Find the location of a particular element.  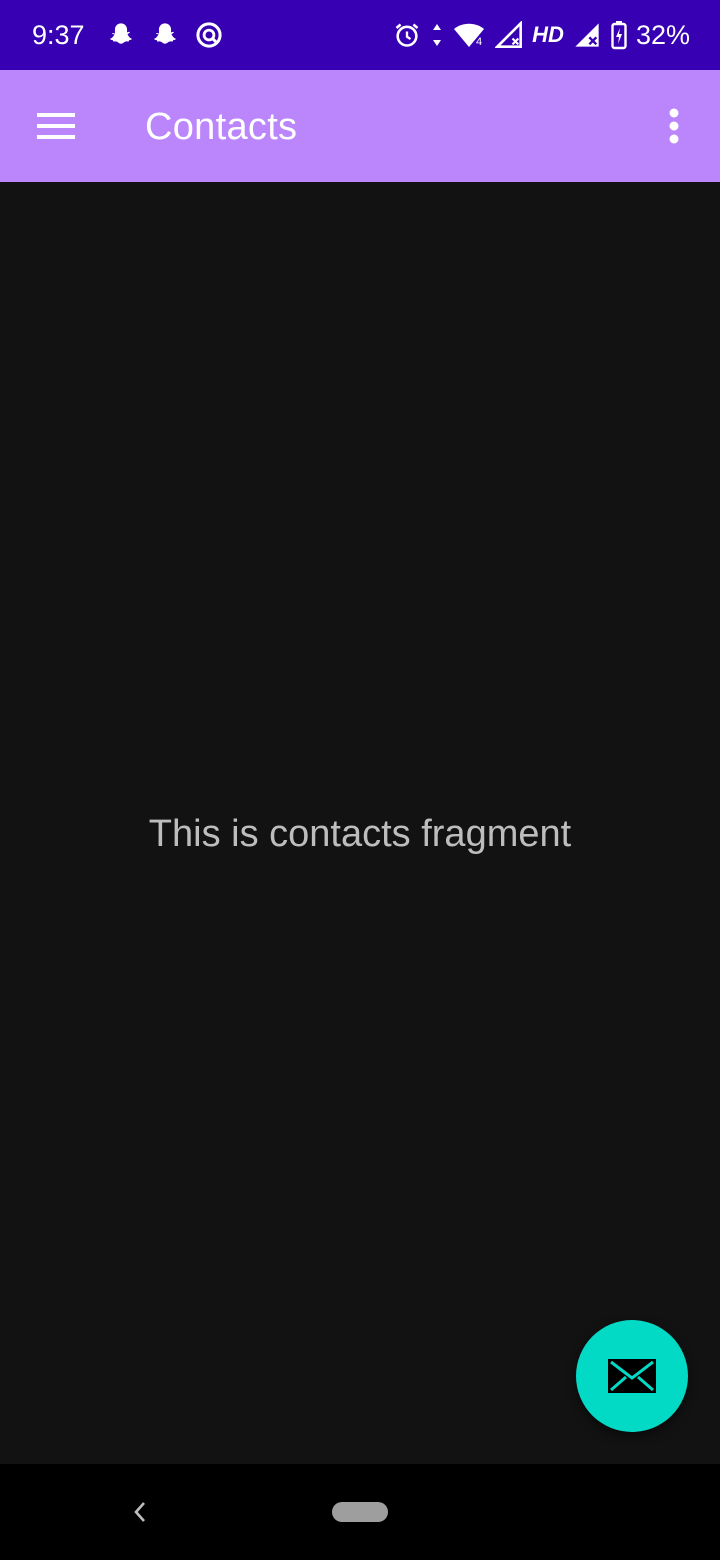

back-button is located at coordinates (140, 1512).